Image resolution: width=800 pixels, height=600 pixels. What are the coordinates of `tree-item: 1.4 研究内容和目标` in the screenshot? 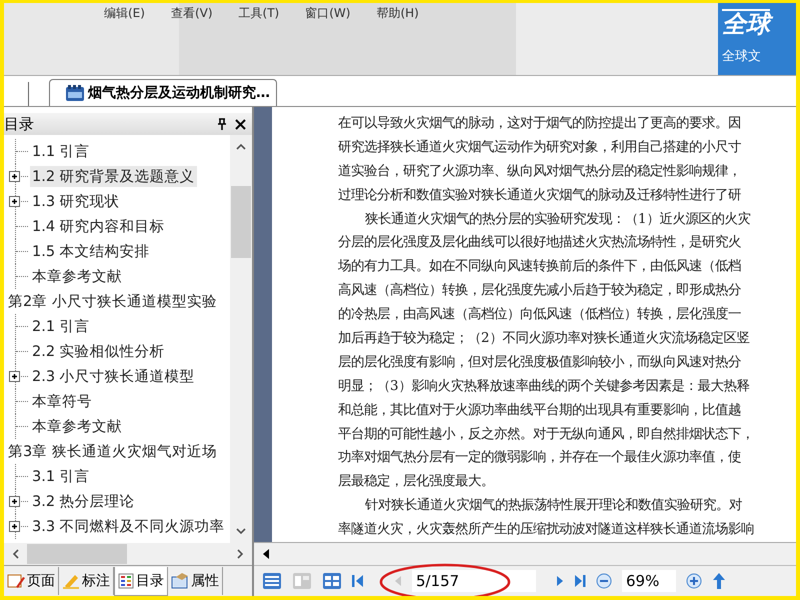 It's located at (98, 226).